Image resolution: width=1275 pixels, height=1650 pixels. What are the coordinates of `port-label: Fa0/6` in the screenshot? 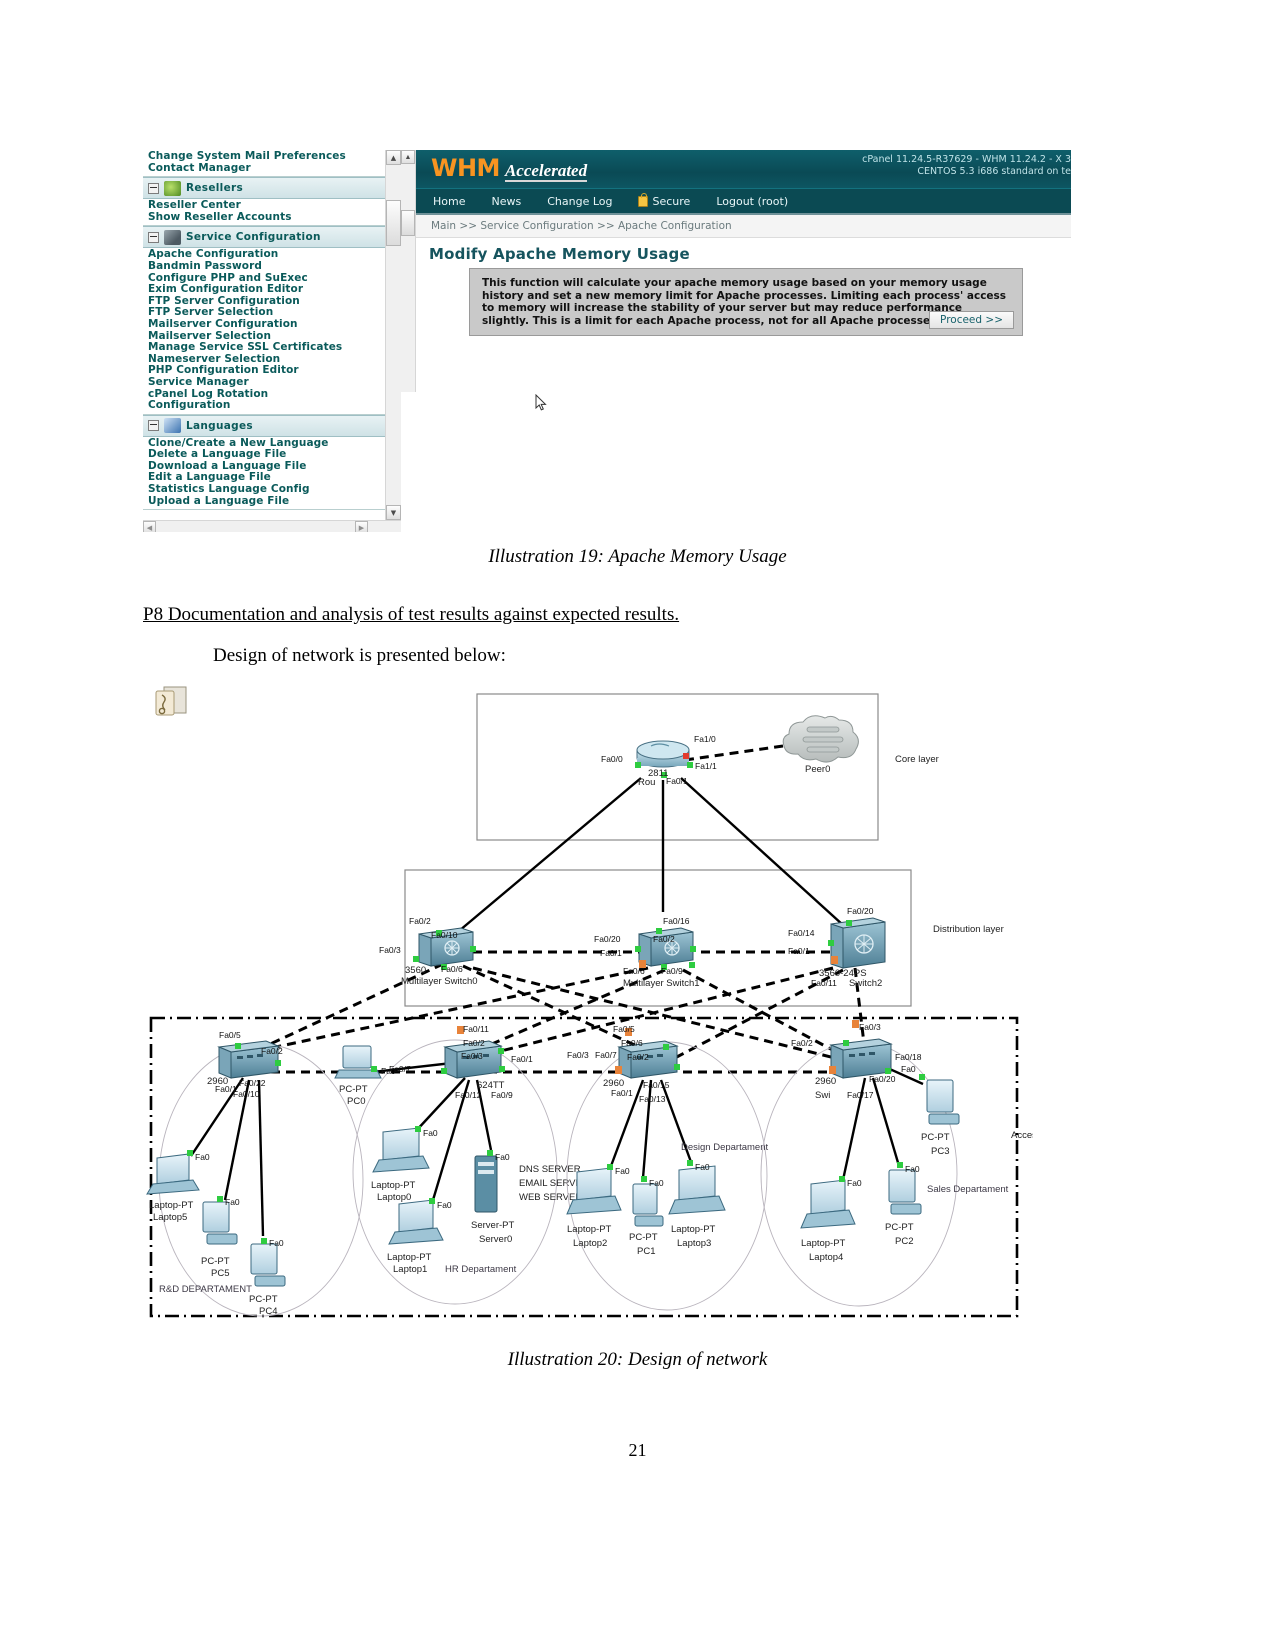 It's located at (634, 971).